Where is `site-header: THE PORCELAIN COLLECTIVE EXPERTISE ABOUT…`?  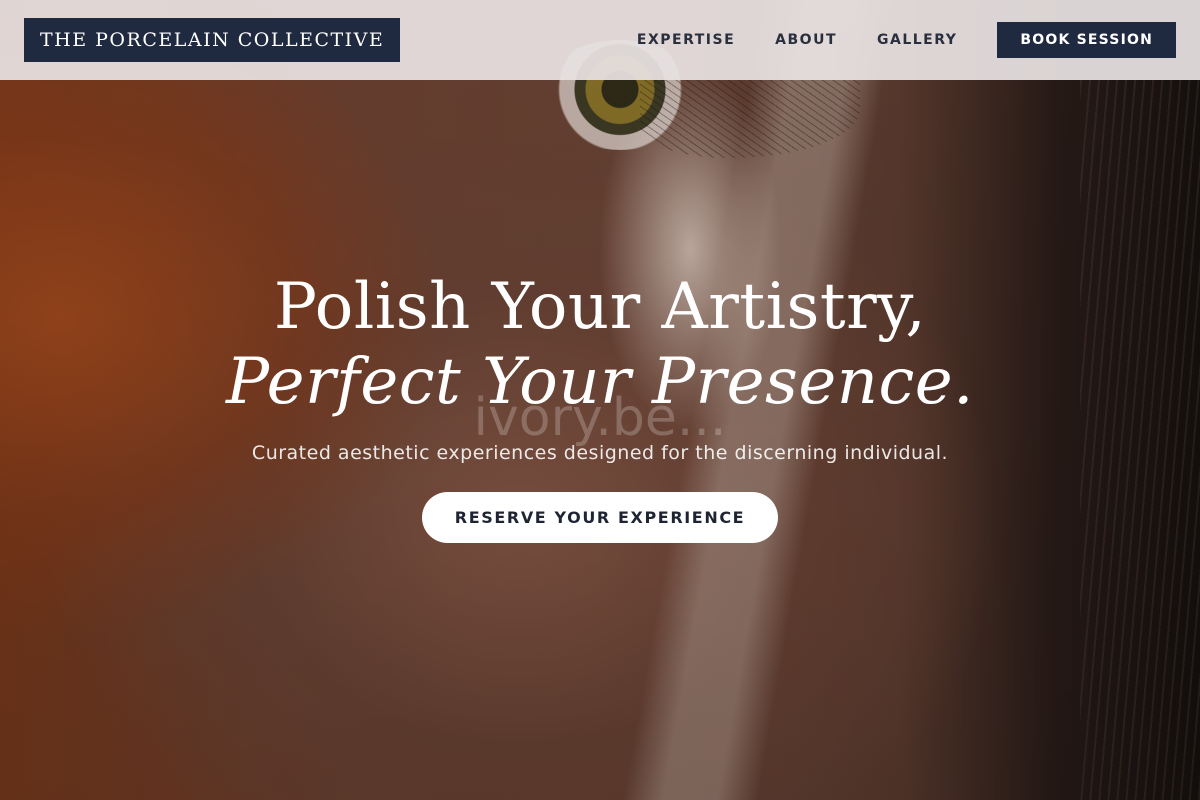
site-header: THE PORCELAIN COLLECTIVE EXPERTISE ABOUT… is located at coordinates (600, 40).